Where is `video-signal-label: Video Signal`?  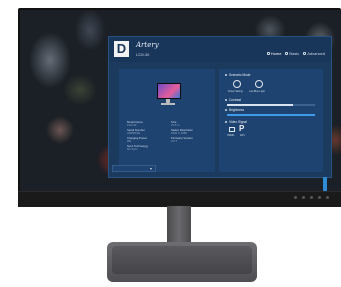 video-signal-label: Video Signal is located at coordinates (238, 122).